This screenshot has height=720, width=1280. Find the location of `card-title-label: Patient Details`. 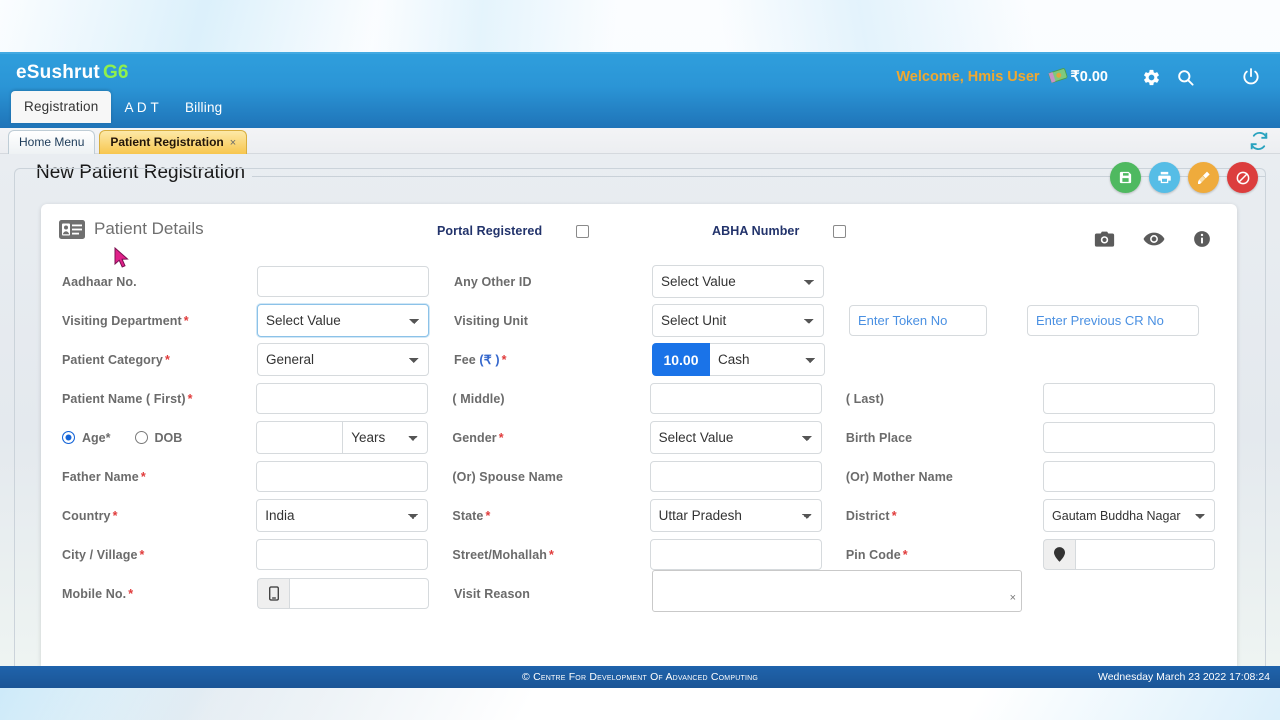

card-title-label: Patient Details is located at coordinates (149, 228).